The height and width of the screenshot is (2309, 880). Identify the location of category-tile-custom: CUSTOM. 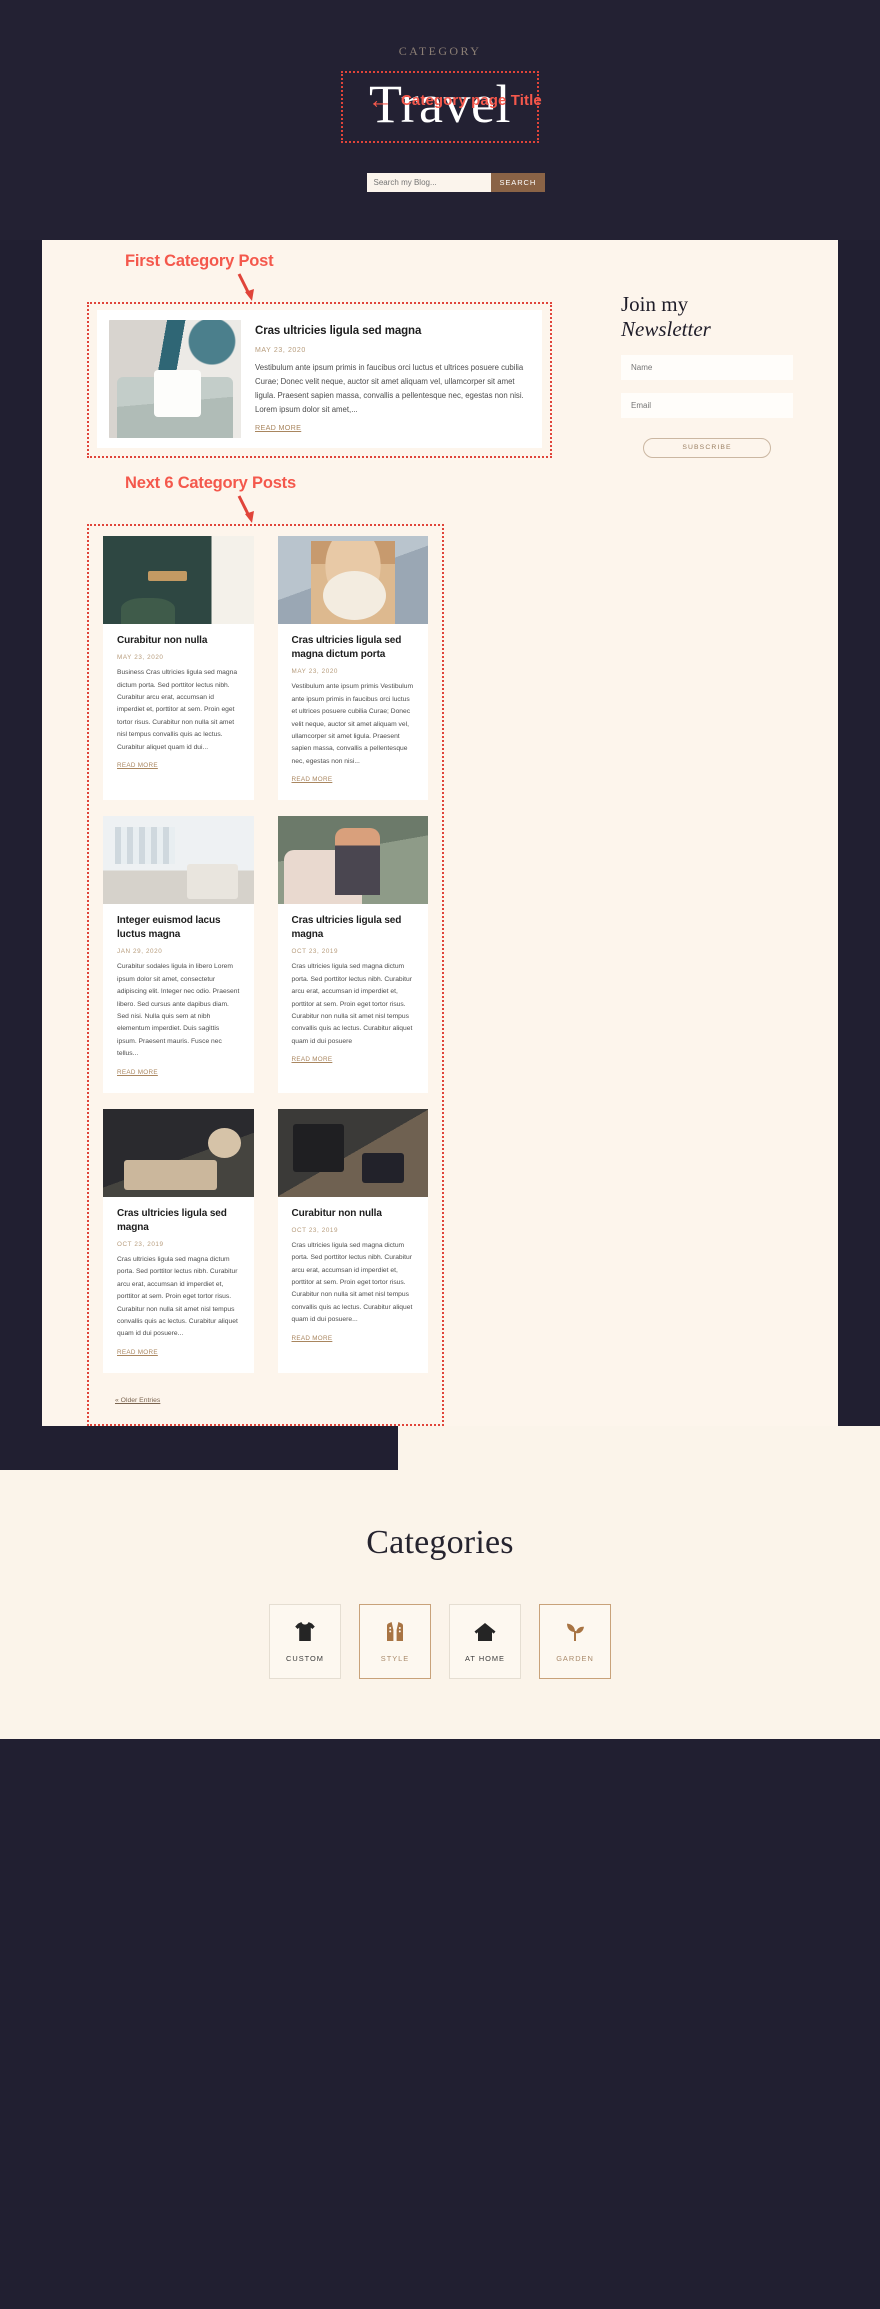
(305, 1641).